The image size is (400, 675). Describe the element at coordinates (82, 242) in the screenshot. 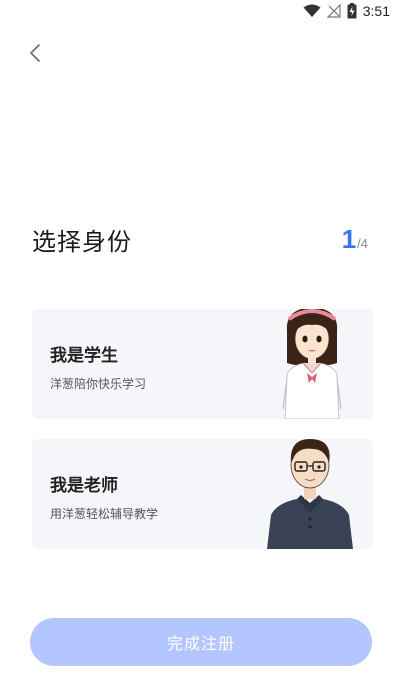

I see `page-title: 选择身份` at that location.